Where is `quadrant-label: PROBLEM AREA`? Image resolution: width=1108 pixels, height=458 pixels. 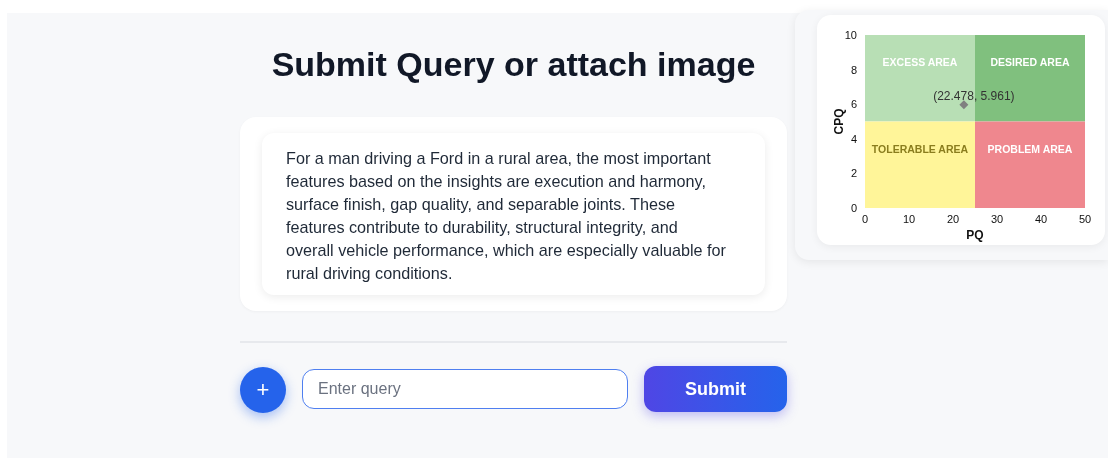 quadrant-label: PROBLEM AREA is located at coordinates (1030, 148).